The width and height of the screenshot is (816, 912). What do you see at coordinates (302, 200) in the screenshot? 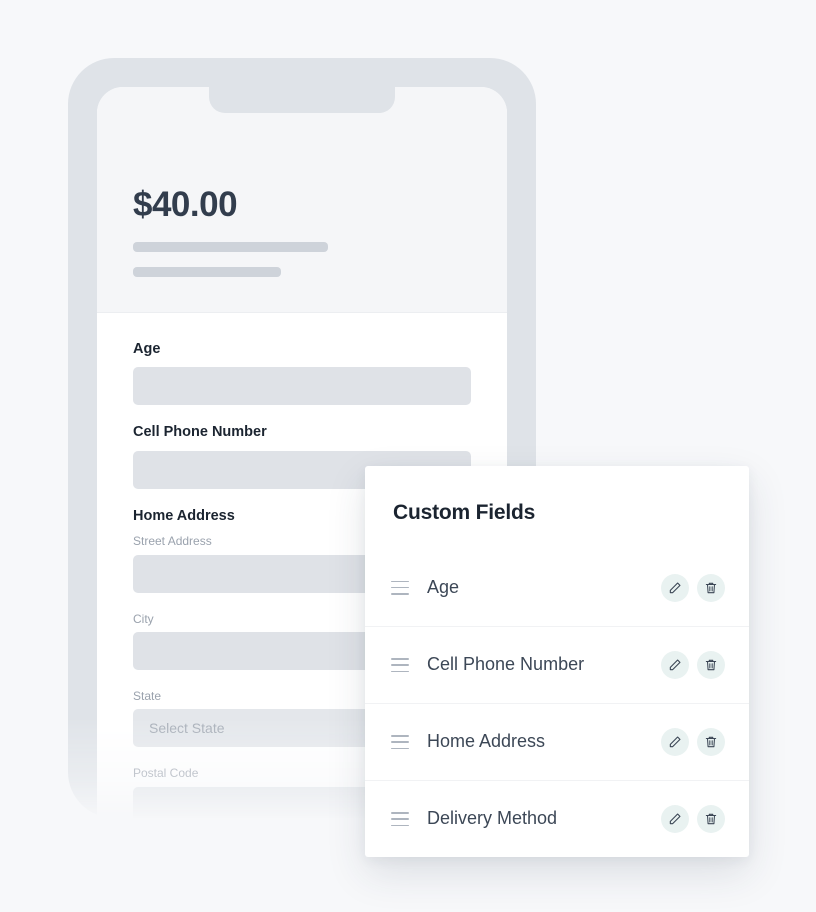
I see `checkout-header: $40.00` at bounding box center [302, 200].